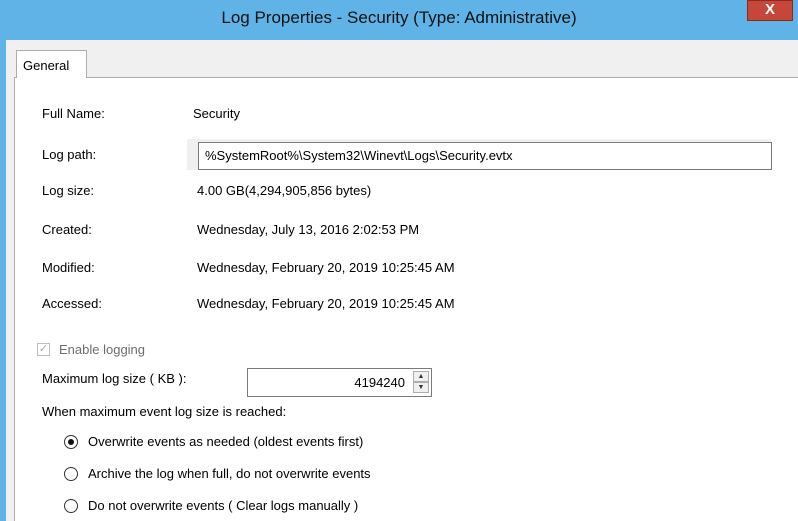  What do you see at coordinates (67, 229) in the screenshot?
I see `created-label: Created:` at bounding box center [67, 229].